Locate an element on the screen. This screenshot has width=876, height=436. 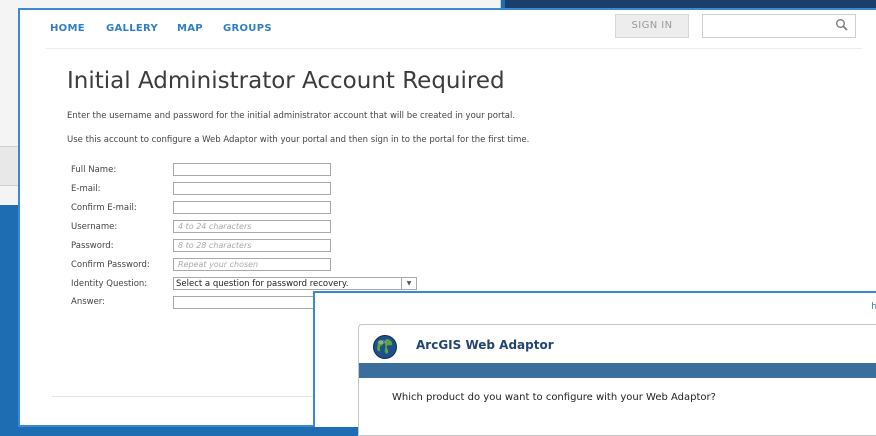
password-field: 8 to 28 characters is located at coordinates (252, 245).